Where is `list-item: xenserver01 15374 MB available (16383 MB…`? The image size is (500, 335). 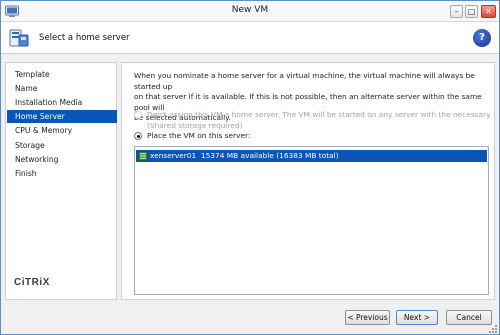 list-item: xenserver01 15374 MB available (16383 MB… is located at coordinates (311, 156).